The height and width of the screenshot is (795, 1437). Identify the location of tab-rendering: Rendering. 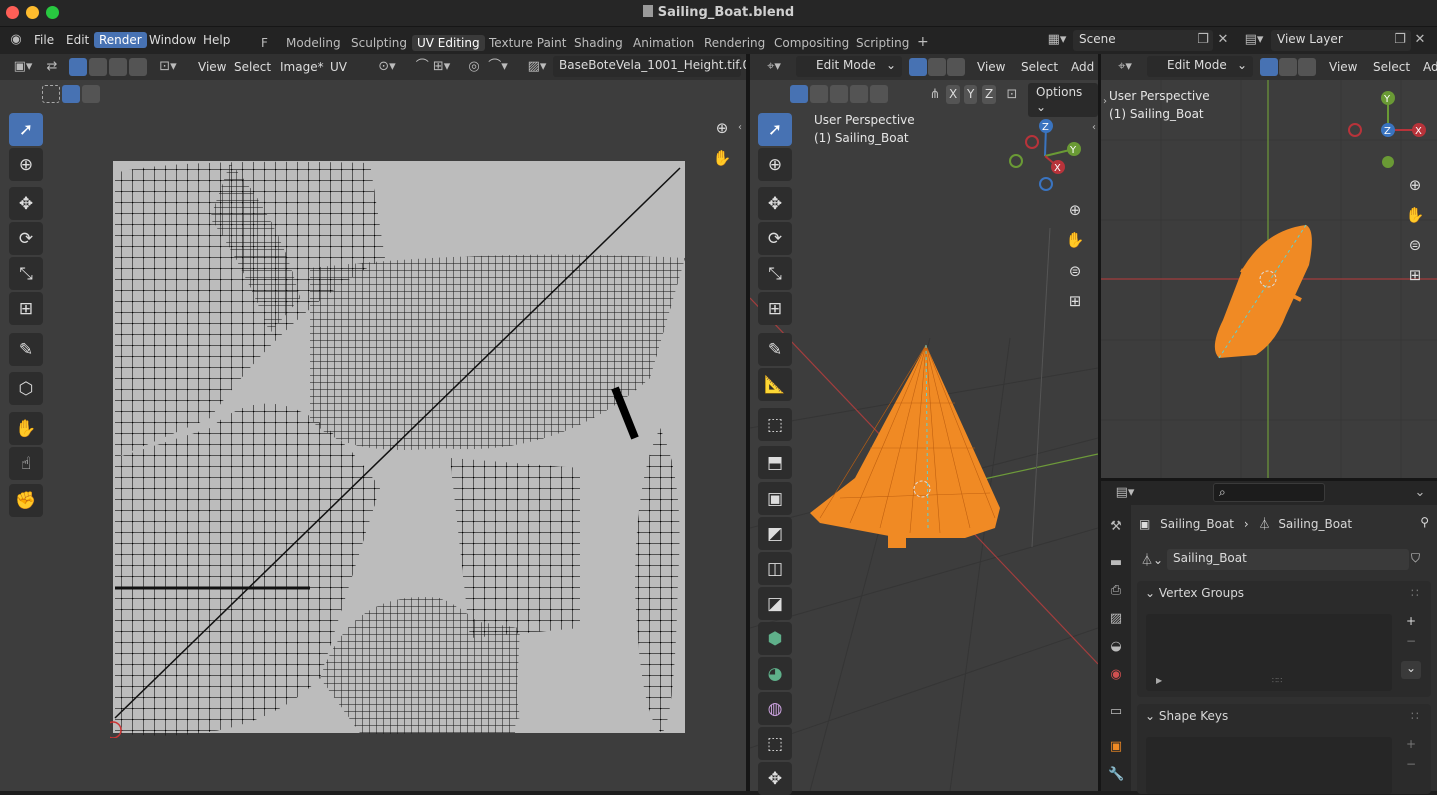
(734, 43).